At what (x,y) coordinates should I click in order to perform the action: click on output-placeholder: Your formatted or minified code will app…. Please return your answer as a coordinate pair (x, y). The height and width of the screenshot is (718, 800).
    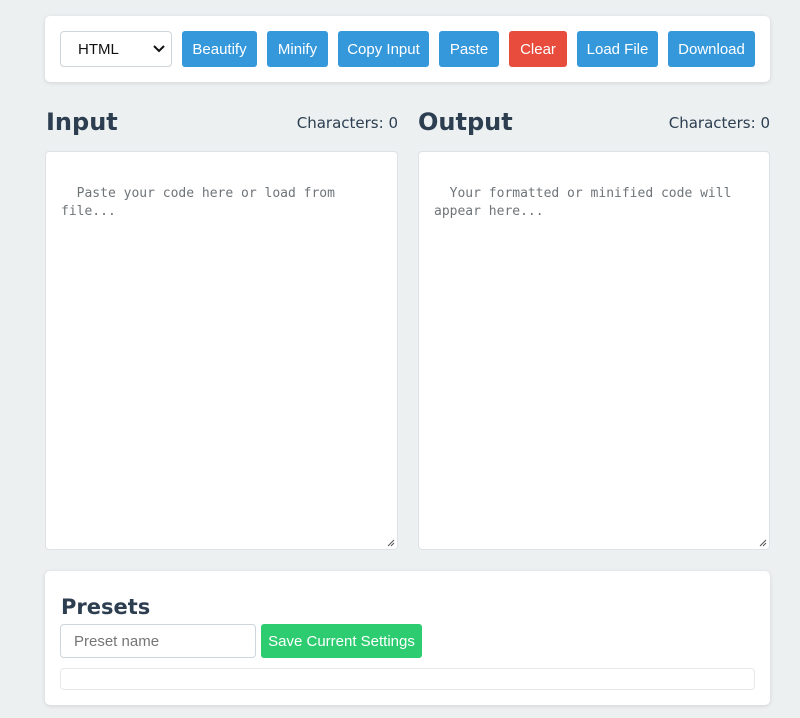
    Looking at the image, I should click on (587, 202).